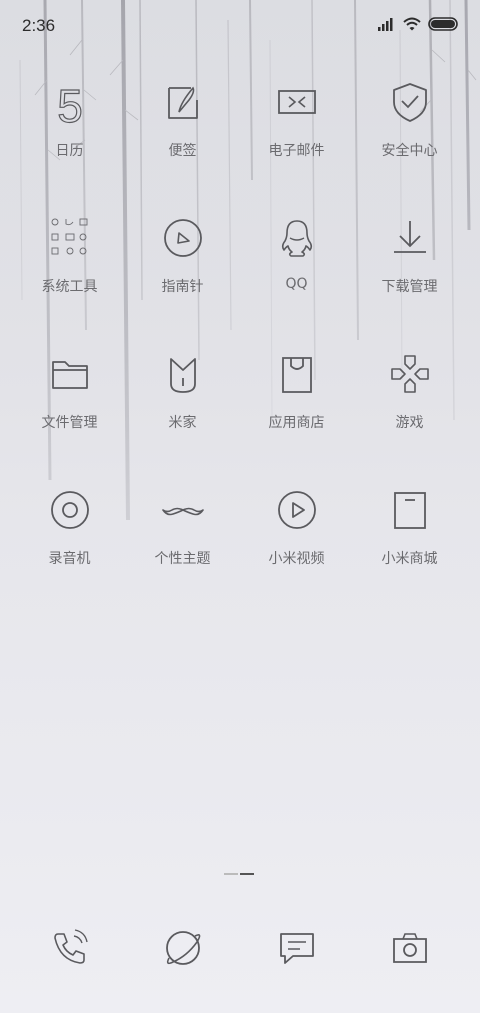 This screenshot has width=480, height=1013. What do you see at coordinates (69, 151) in the screenshot?
I see `app-label: 日历` at bounding box center [69, 151].